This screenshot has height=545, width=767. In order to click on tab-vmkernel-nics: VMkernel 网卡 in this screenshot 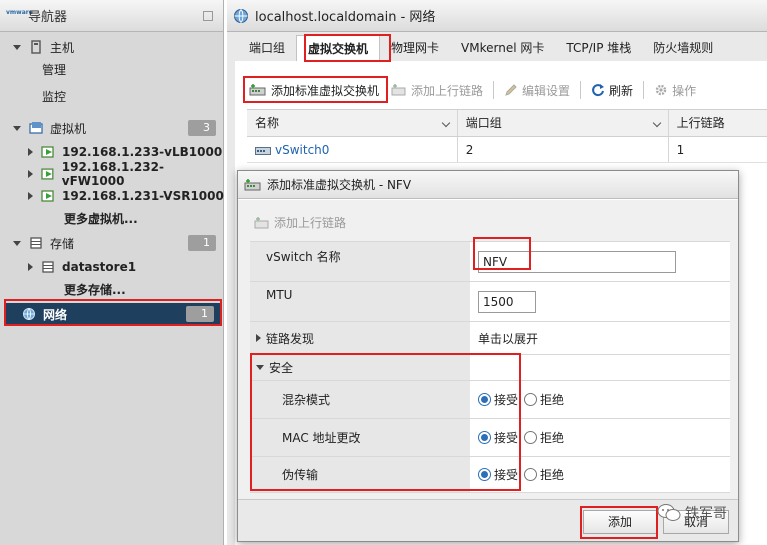, I will do `click(502, 48)`.